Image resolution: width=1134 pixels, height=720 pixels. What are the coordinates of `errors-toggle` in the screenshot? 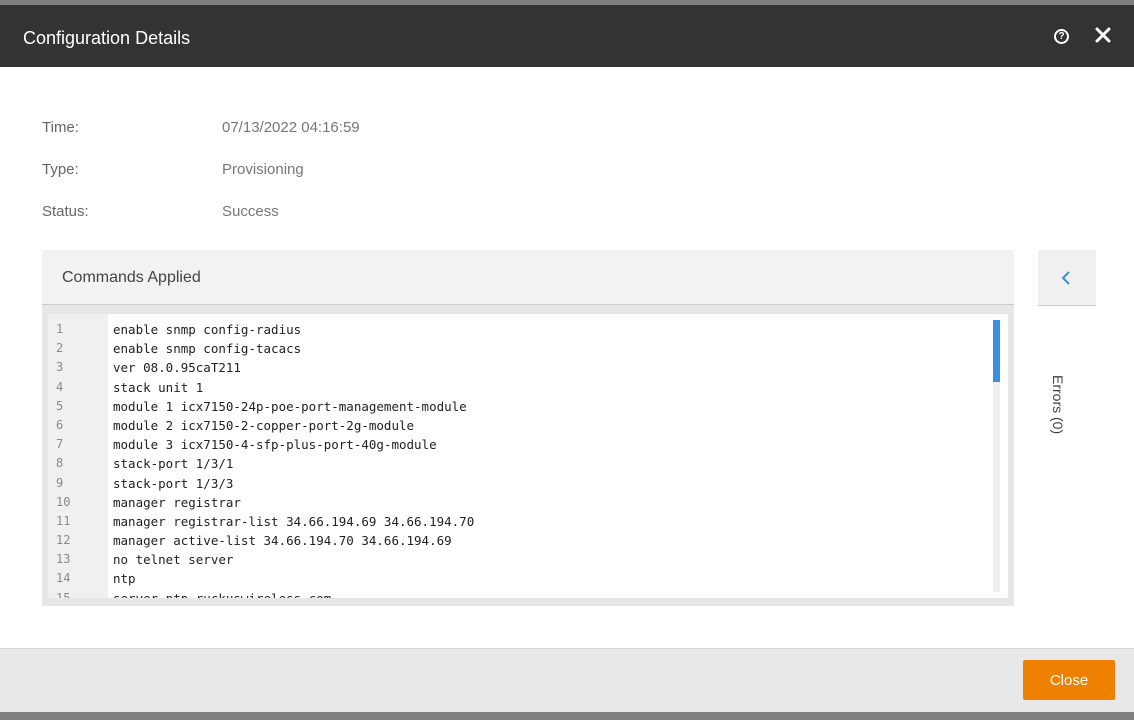 It's located at (1067, 278).